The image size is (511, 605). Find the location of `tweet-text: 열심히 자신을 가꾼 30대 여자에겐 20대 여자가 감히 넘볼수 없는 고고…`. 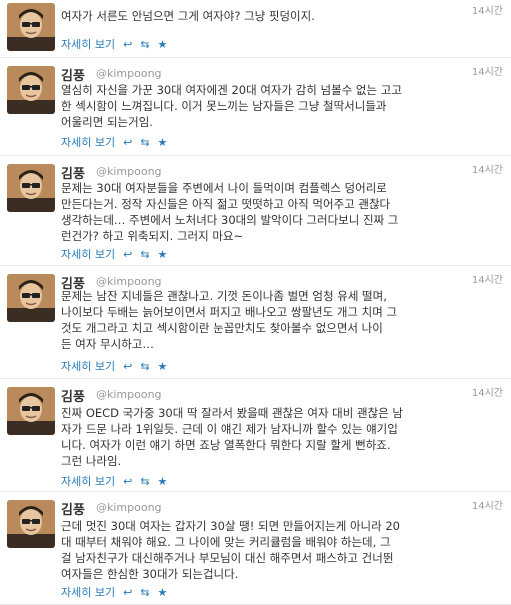

tweet-text: 열심히 자신을 가꾼 30대 여자에겐 20대 여자가 감히 넘볼수 없는 고고… is located at coordinates (281, 106).